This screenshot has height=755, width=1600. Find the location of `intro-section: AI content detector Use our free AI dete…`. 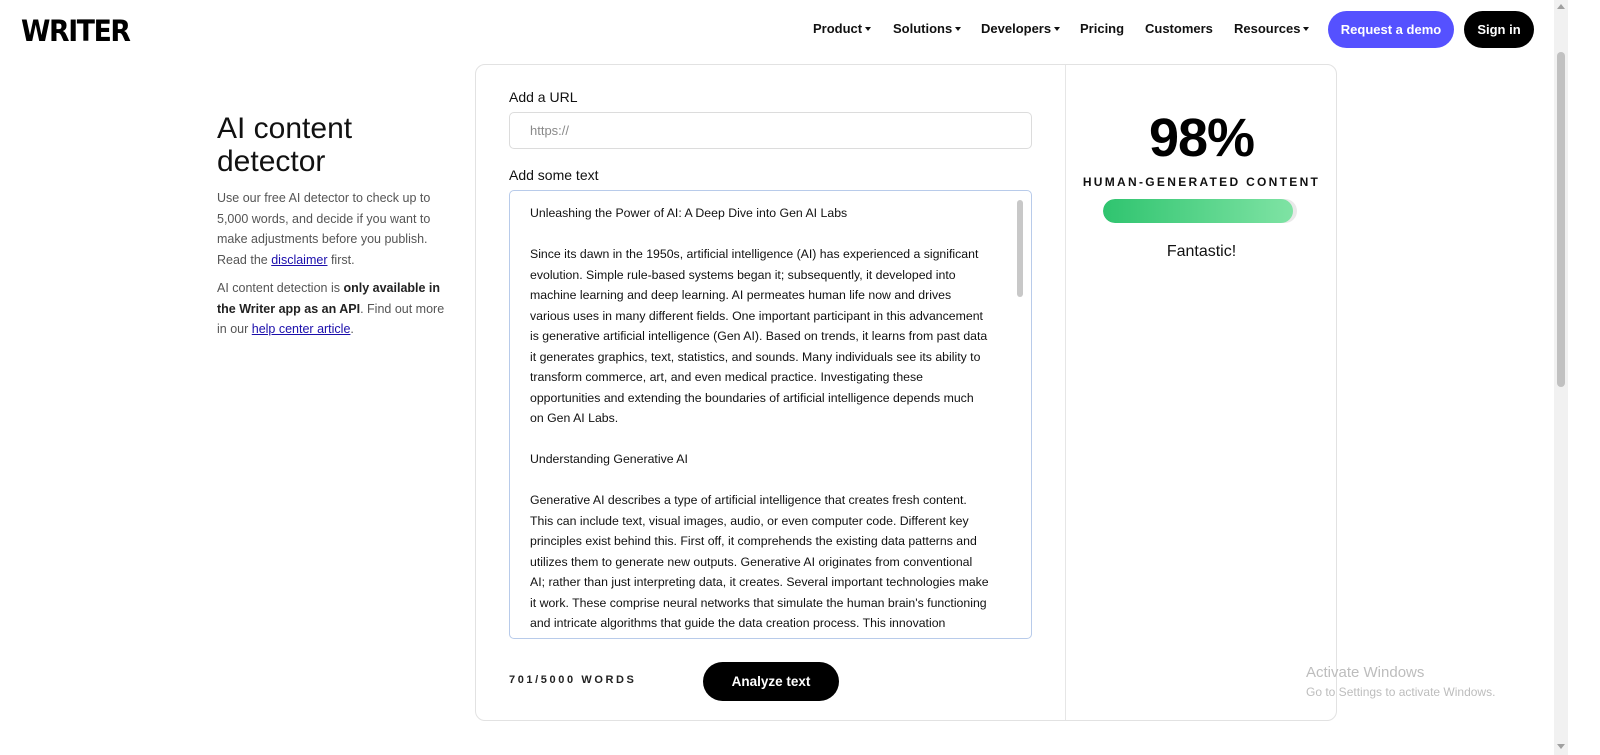

intro-section: AI content detector Use our free AI dete… is located at coordinates (334, 226).